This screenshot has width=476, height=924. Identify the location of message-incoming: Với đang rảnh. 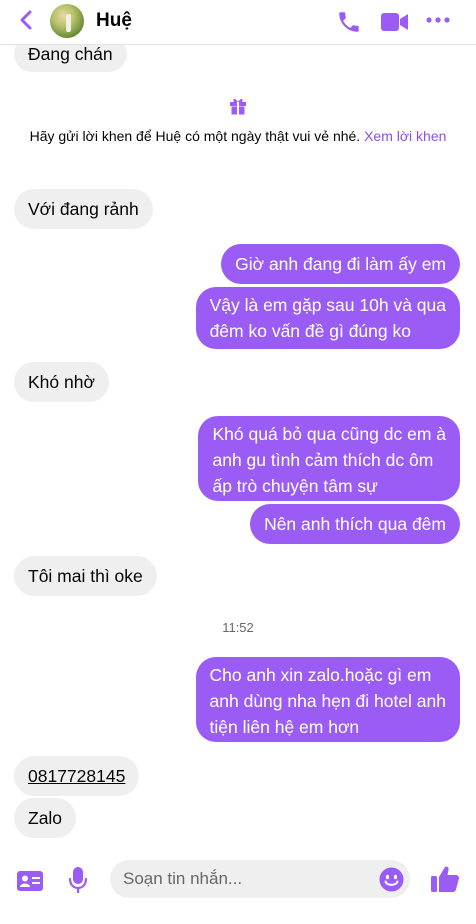
(83, 209).